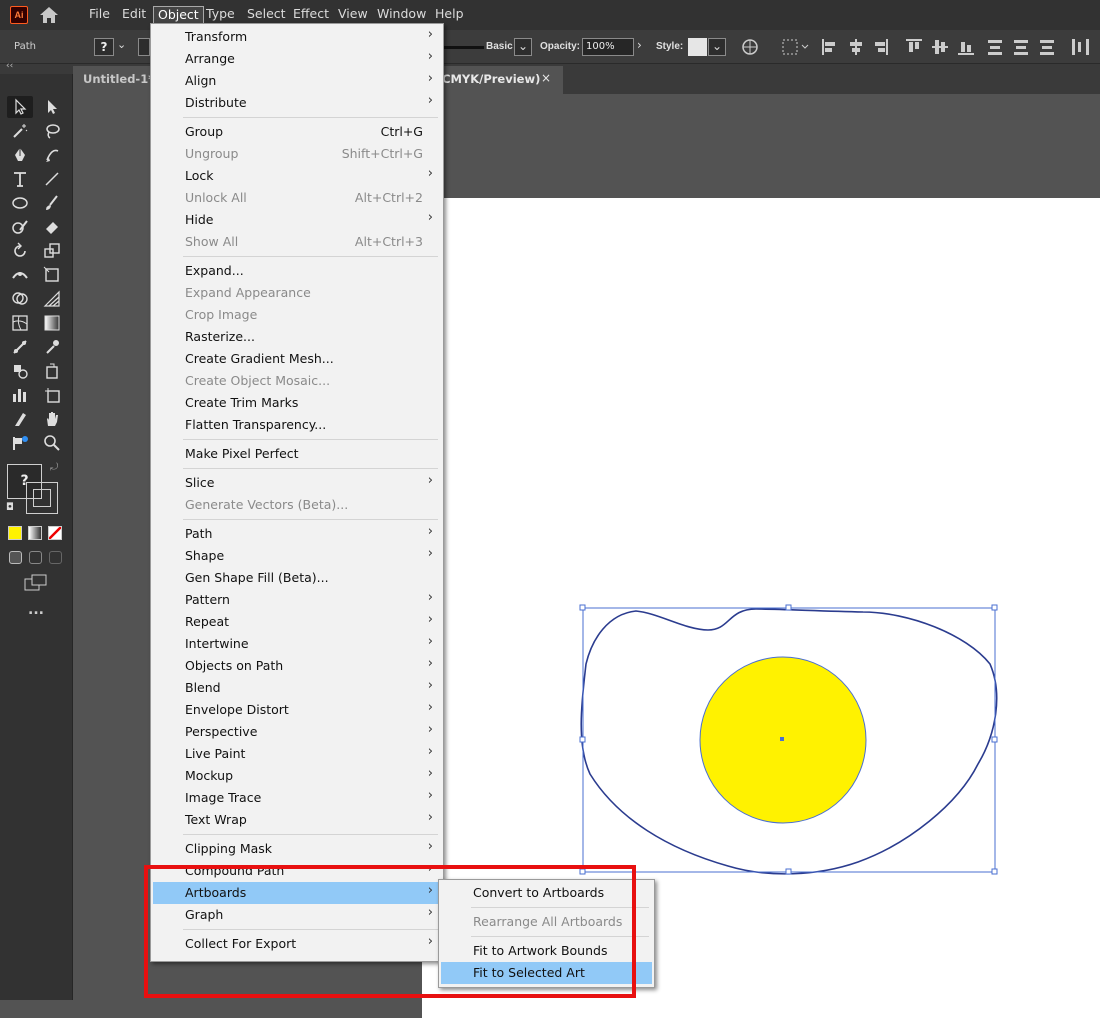 This screenshot has width=1100, height=1018. Describe the element at coordinates (15, 557) in the screenshot. I see `draw-normal-icon` at that location.